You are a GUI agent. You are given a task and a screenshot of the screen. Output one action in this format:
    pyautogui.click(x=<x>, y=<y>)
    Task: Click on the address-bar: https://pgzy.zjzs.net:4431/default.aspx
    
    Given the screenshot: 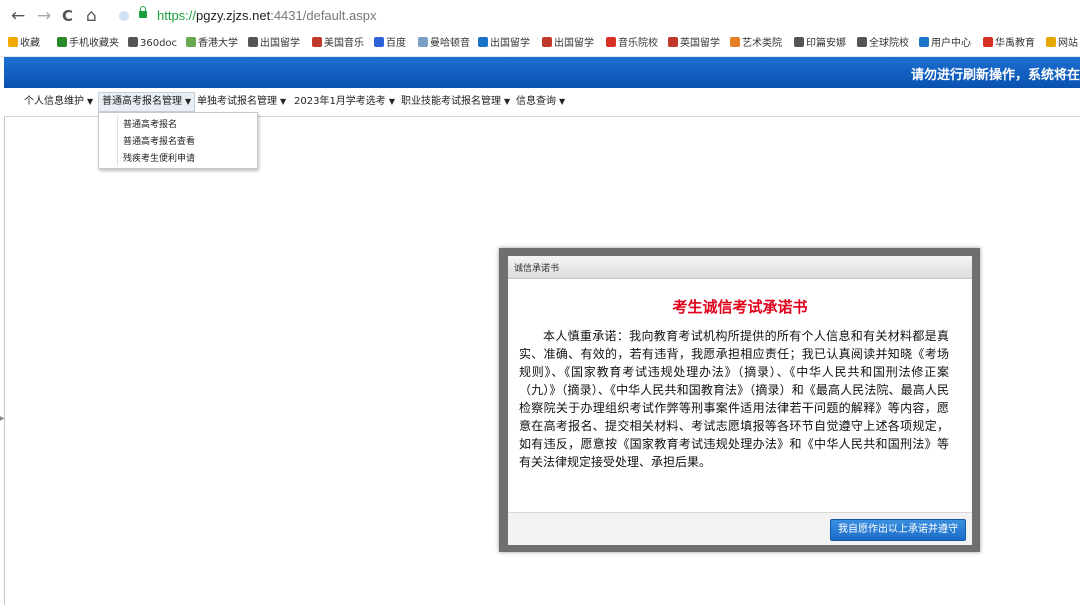 What is the action you would take?
    pyautogui.click(x=266, y=16)
    